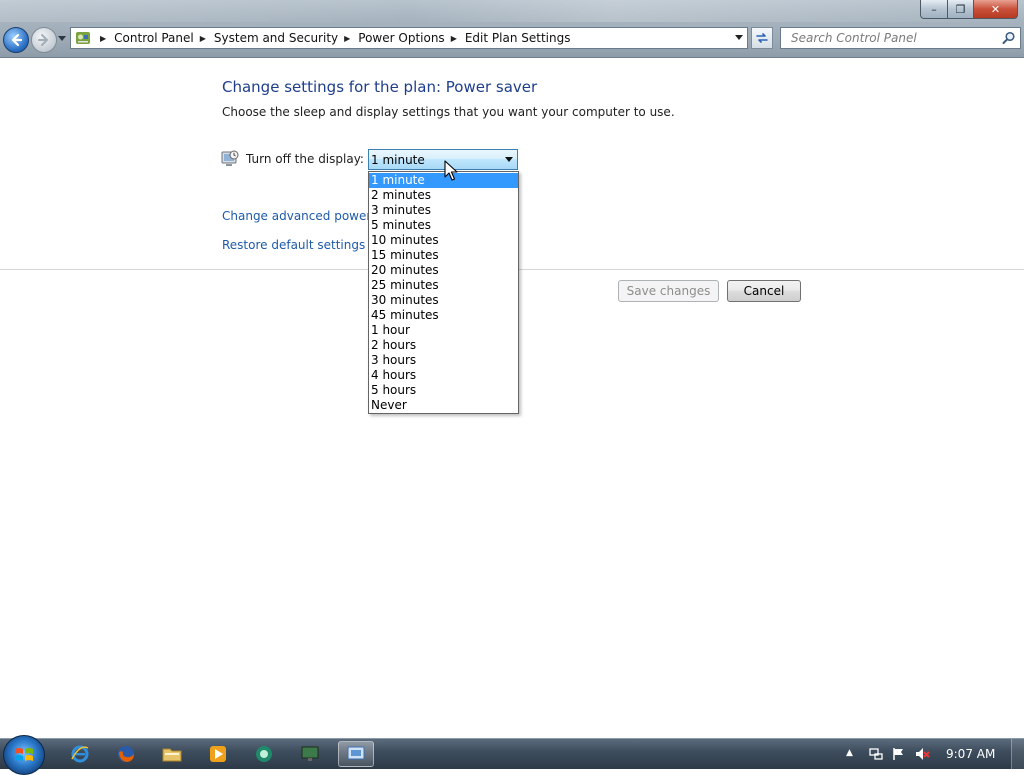 The image size is (1024, 775). I want to click on taskbar-media-player, so click(218, 754).